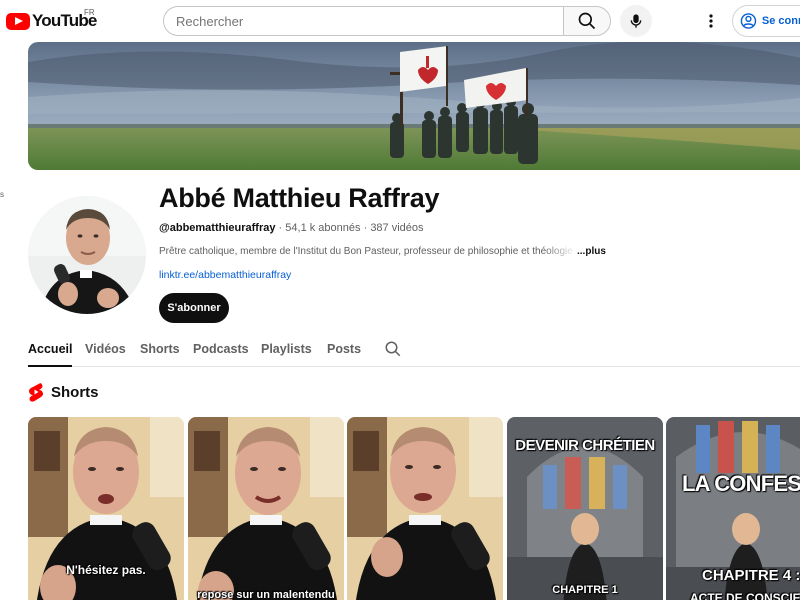  What do you see at coordinates (344, 349) in the screenshot?
I see `tab-posts: Posts` at bounding box center [344, 349].